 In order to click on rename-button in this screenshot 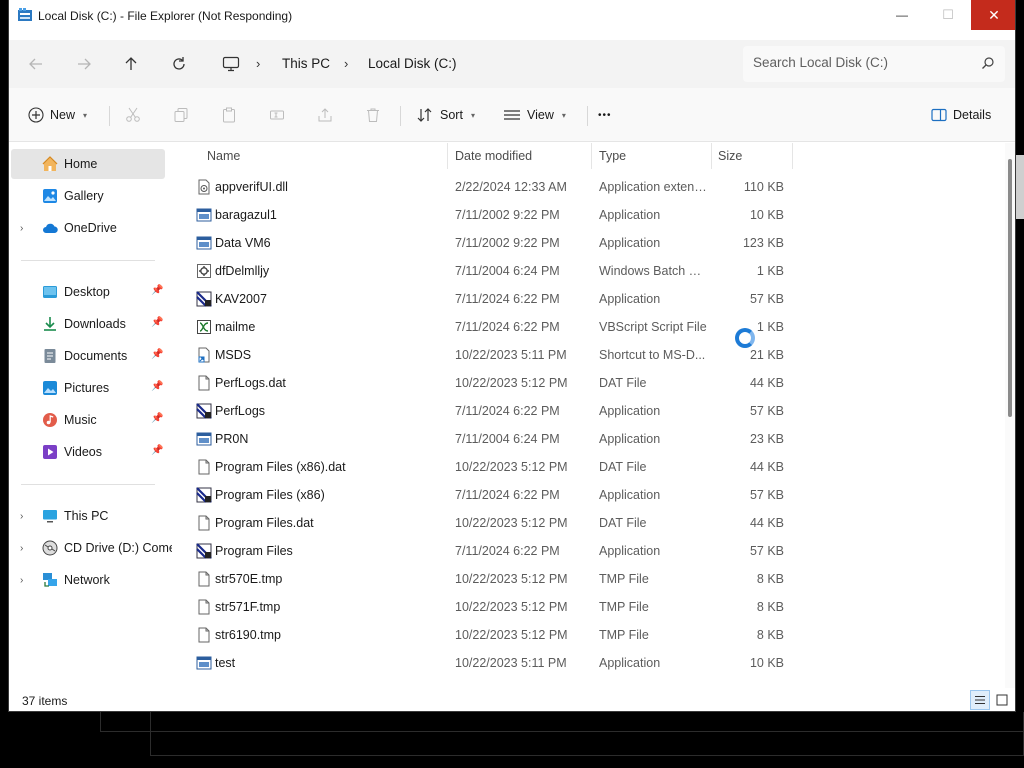, I will do `click(277, 115)`.